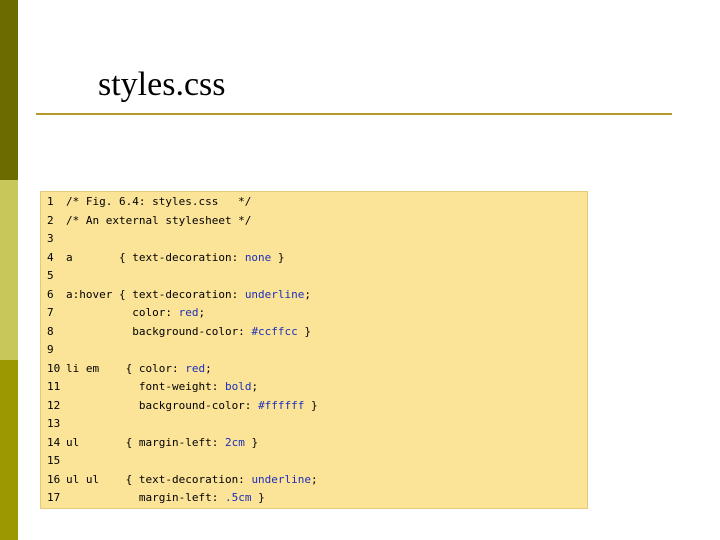 The width and height of the screenshot is (720, 540). I want to click on line-number: 2, so click(50, 220).